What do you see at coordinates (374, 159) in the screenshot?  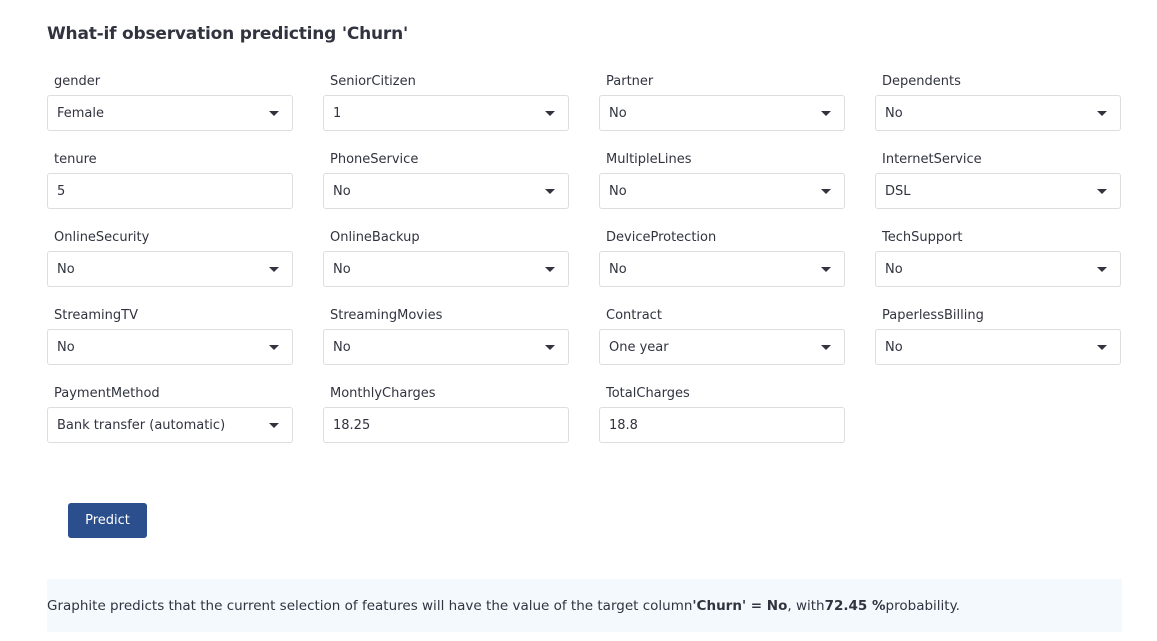 I see `field-label-phoneservice: PhoneService` at bounding box center [374, 159].